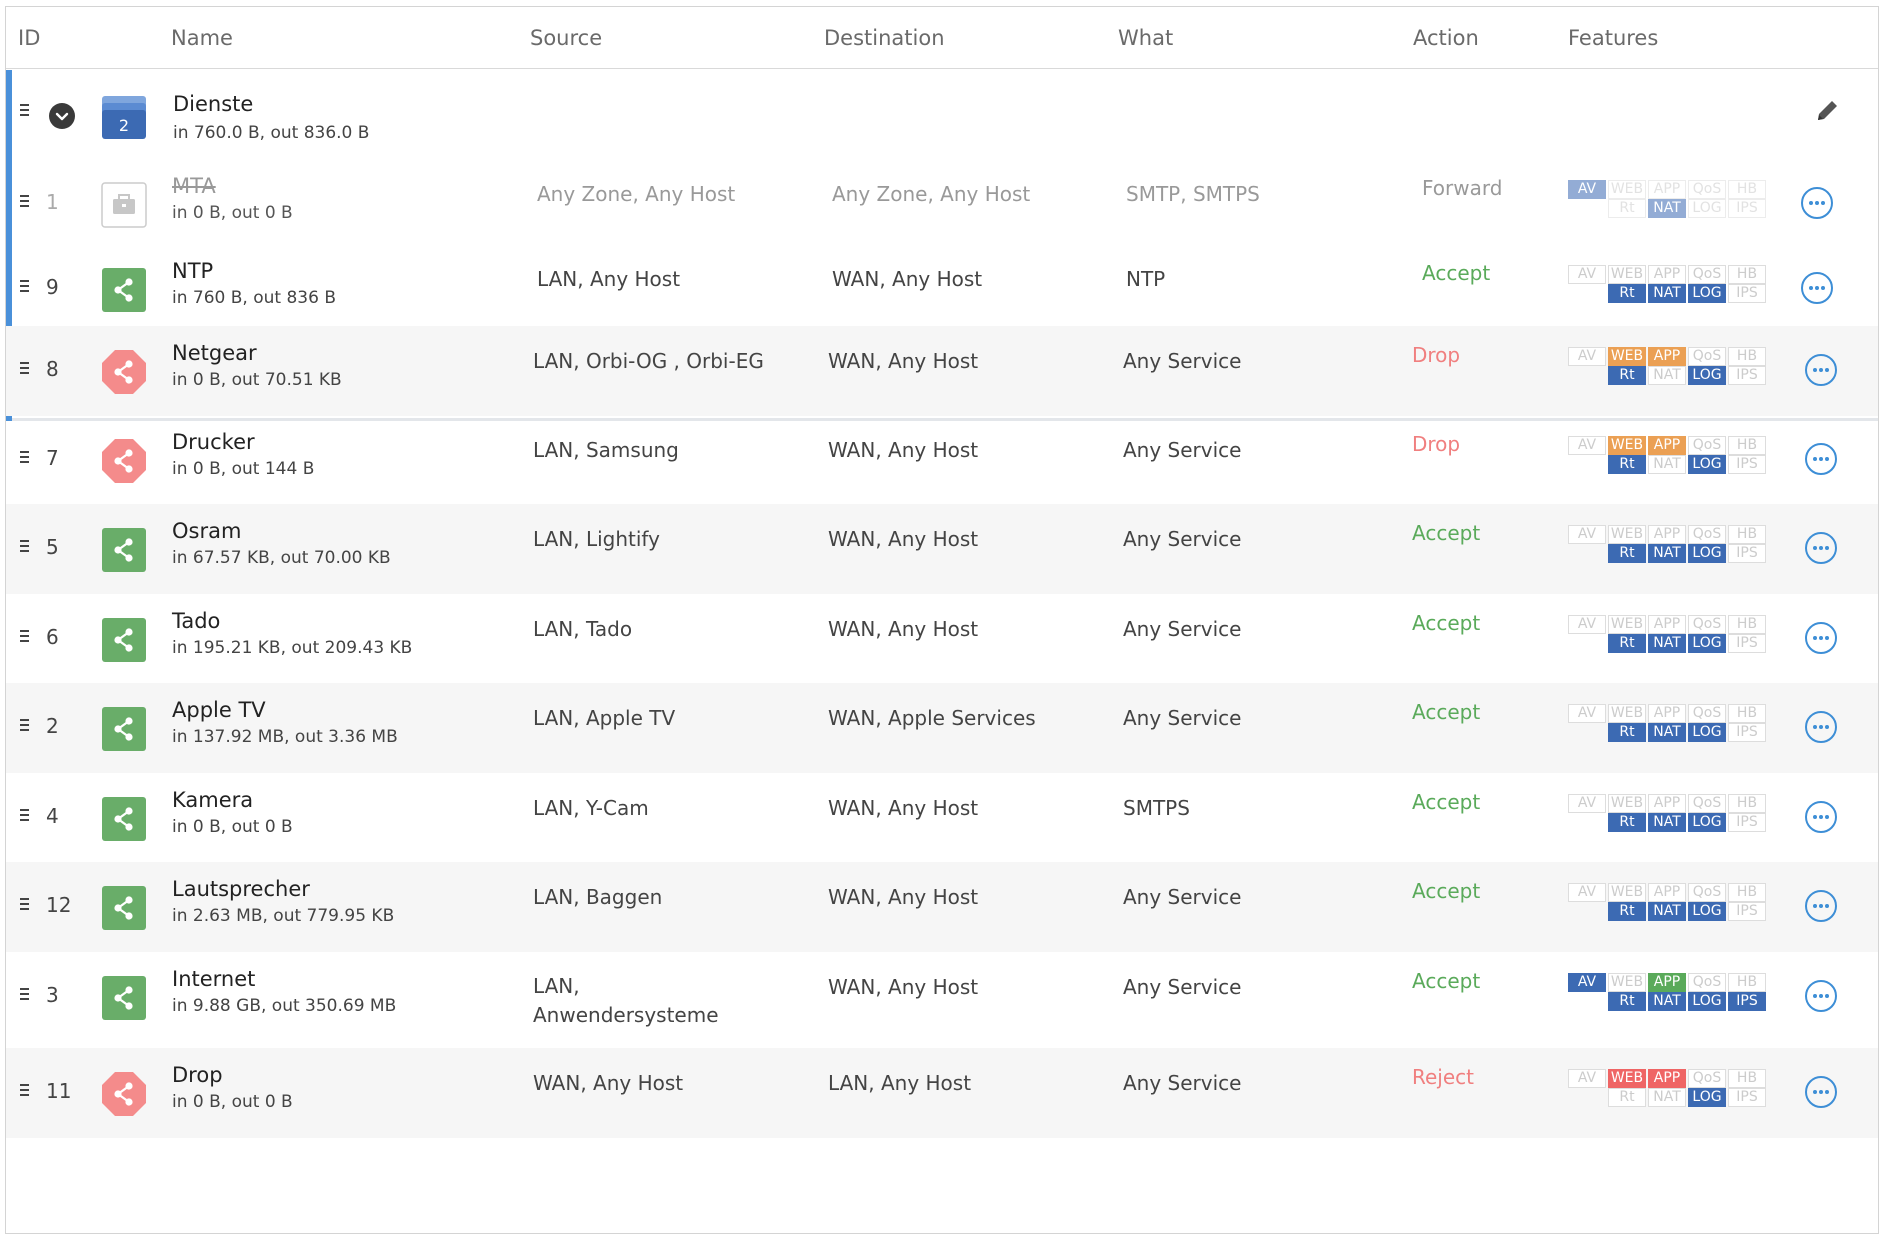 This screenshot has height=1241, width=1884. What do you see at coordinates (197, 1075) in the screenshot?
I see `rule-name: Drop` at bounding box center [197, 1075].